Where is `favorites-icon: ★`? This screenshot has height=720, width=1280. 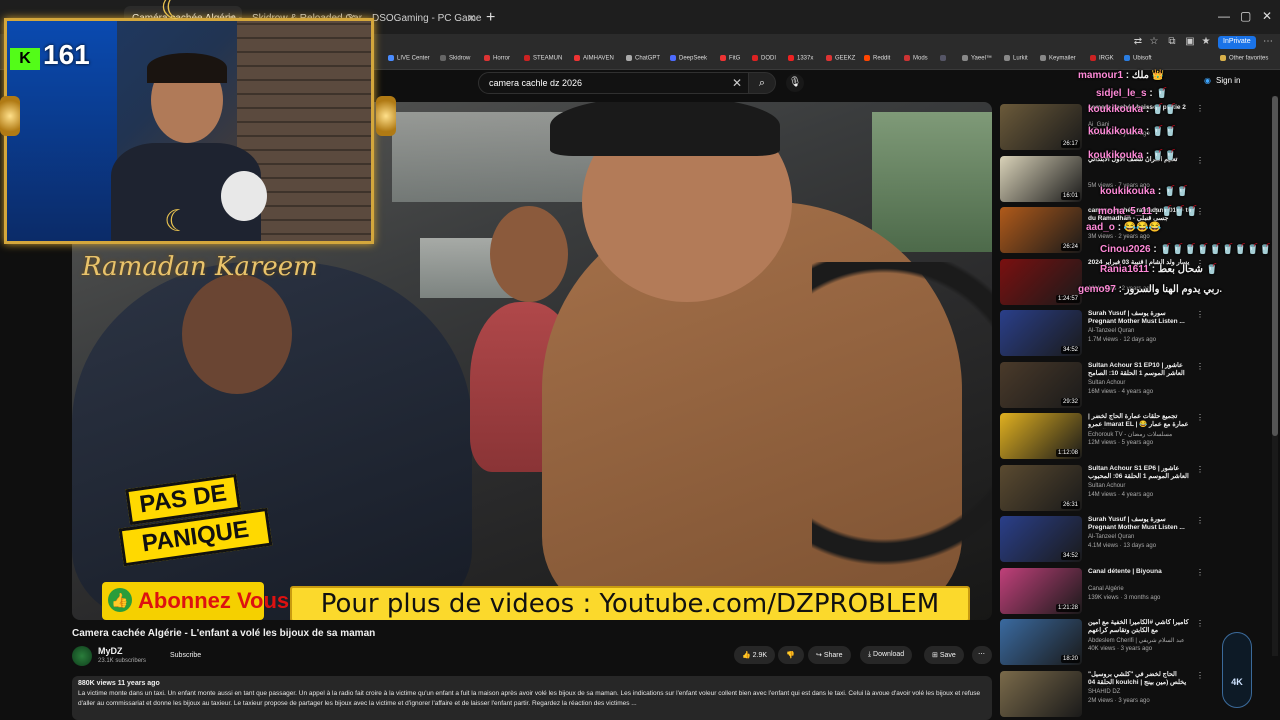
favorites-icon: ★ is located at coordinates (1206, 42).